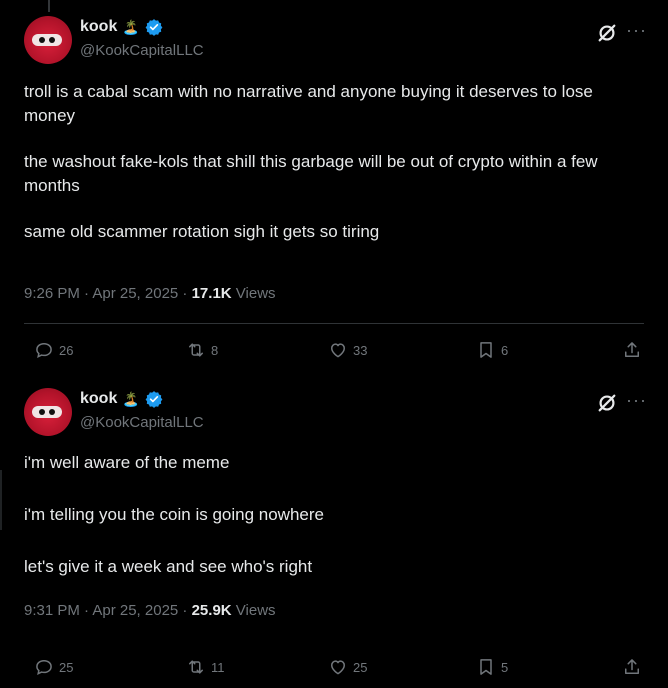 The image size is (668, 688). What do you see at coordinates (347, 350) in the screenshot?
I see `like-button: 33` at bounding box center [347, 350].